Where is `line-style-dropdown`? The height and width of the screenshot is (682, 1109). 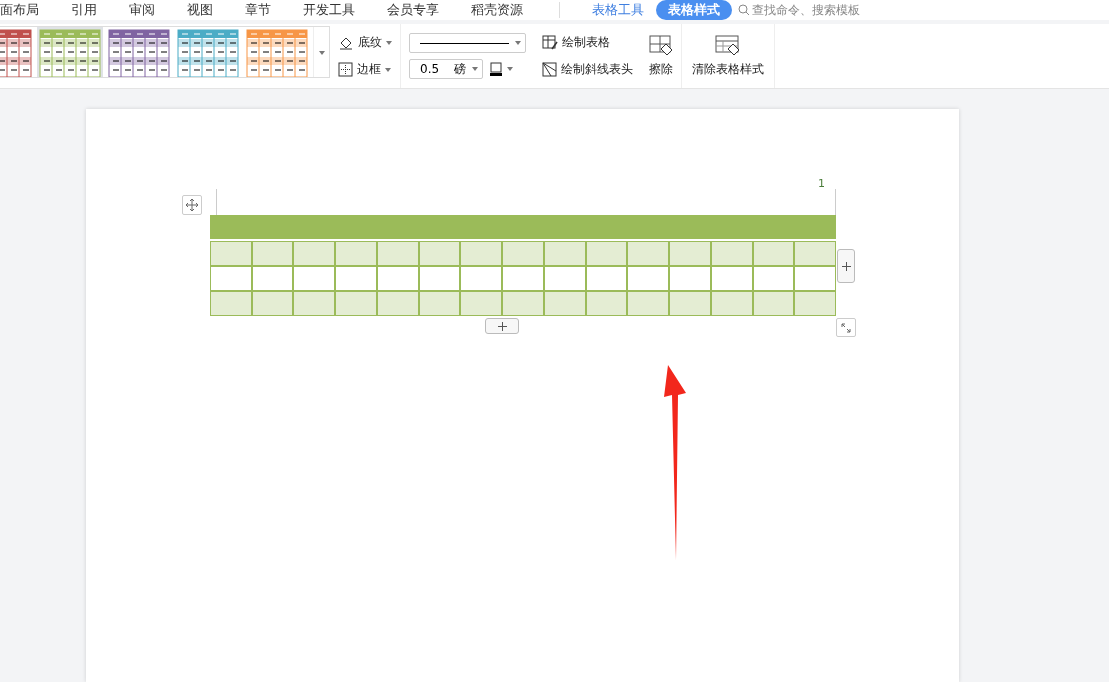 line-style-dropdown is located at coordinates (467, 43).